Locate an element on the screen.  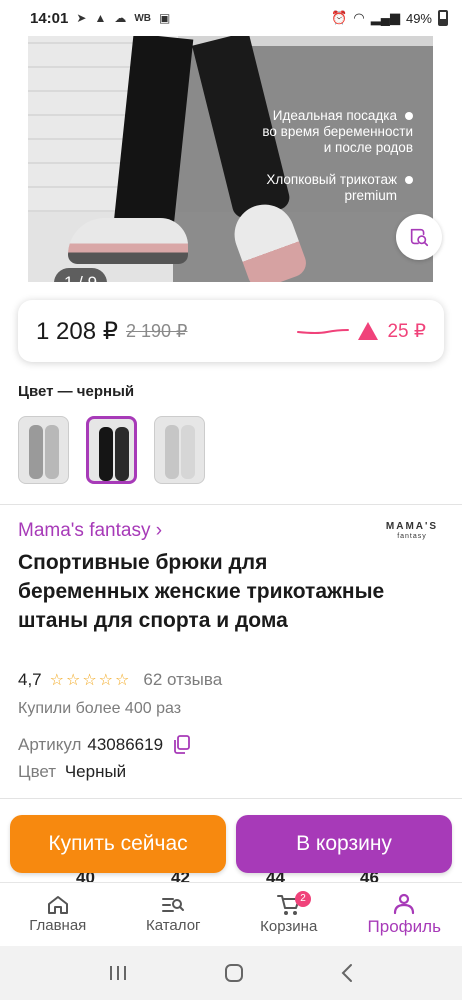
system-nav-bar is located at coordinates (231, 973).